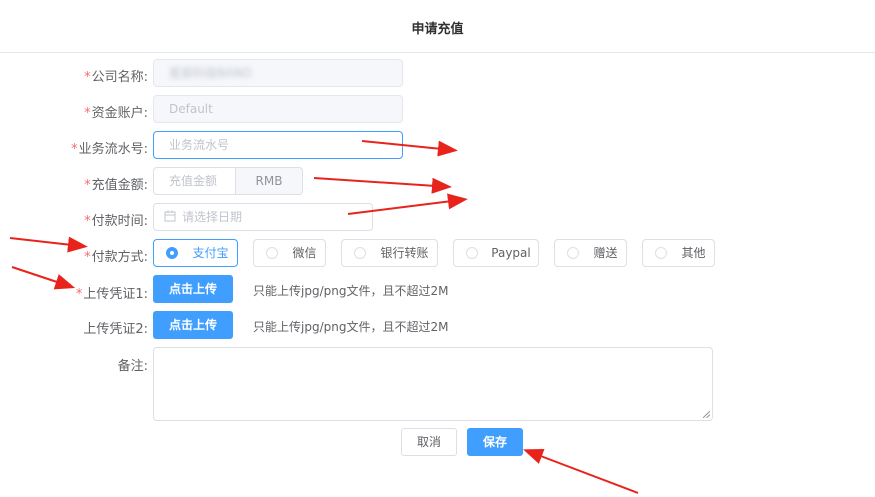 The width and height of the screenshot is (875, 497). What do you see at coordinates (678, 253) in the screenshot?
I see `pay-method-other: 其他` at bounding box center [678, 253].